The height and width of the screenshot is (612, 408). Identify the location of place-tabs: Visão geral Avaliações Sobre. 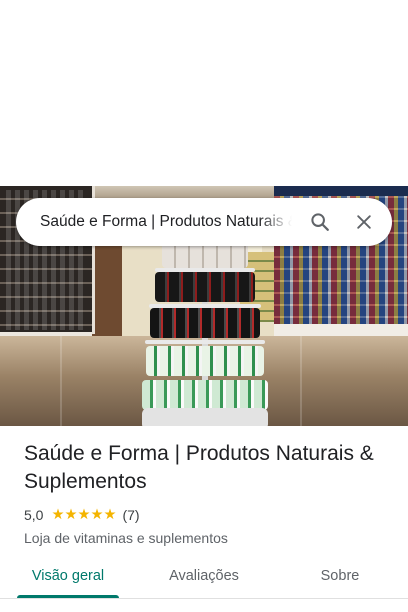
(204, 578).